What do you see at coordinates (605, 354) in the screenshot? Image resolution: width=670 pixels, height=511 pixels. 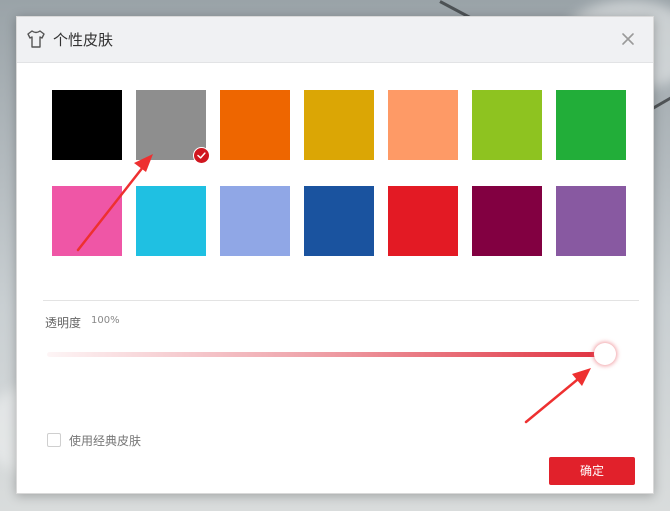 I see `opacity-slider-thumb` at bounding box center [605, 354].